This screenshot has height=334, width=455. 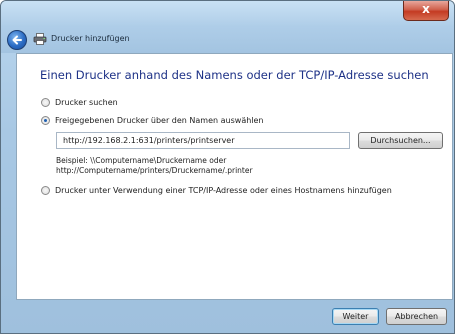 I want to click on radio-shared-printer, so click(x=45, y=120).